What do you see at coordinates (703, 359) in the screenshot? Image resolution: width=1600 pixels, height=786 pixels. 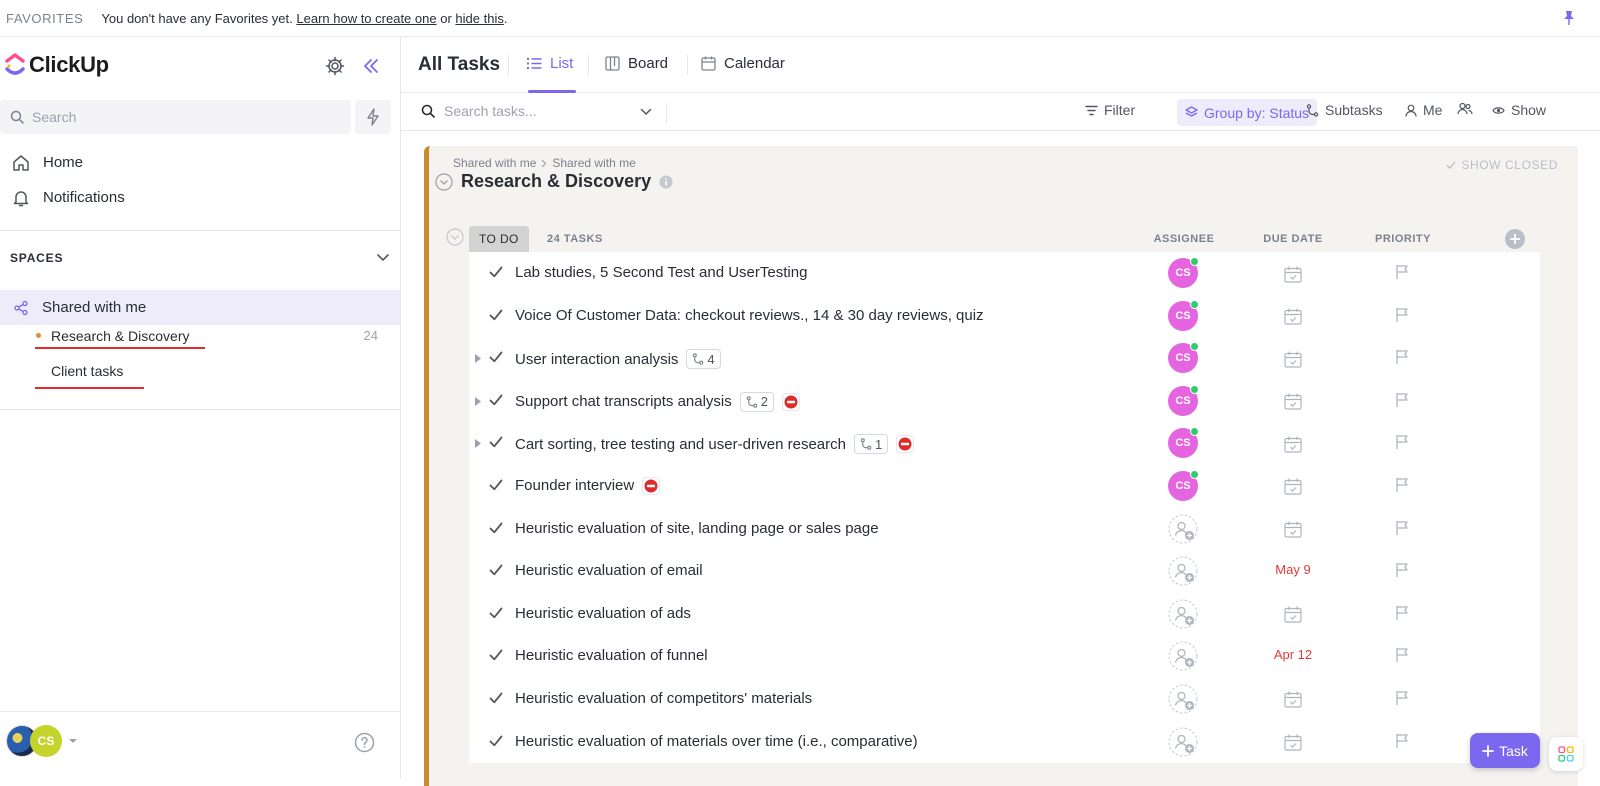 I see `subtask-count-badge: 4` at bounding box center [703, 359].